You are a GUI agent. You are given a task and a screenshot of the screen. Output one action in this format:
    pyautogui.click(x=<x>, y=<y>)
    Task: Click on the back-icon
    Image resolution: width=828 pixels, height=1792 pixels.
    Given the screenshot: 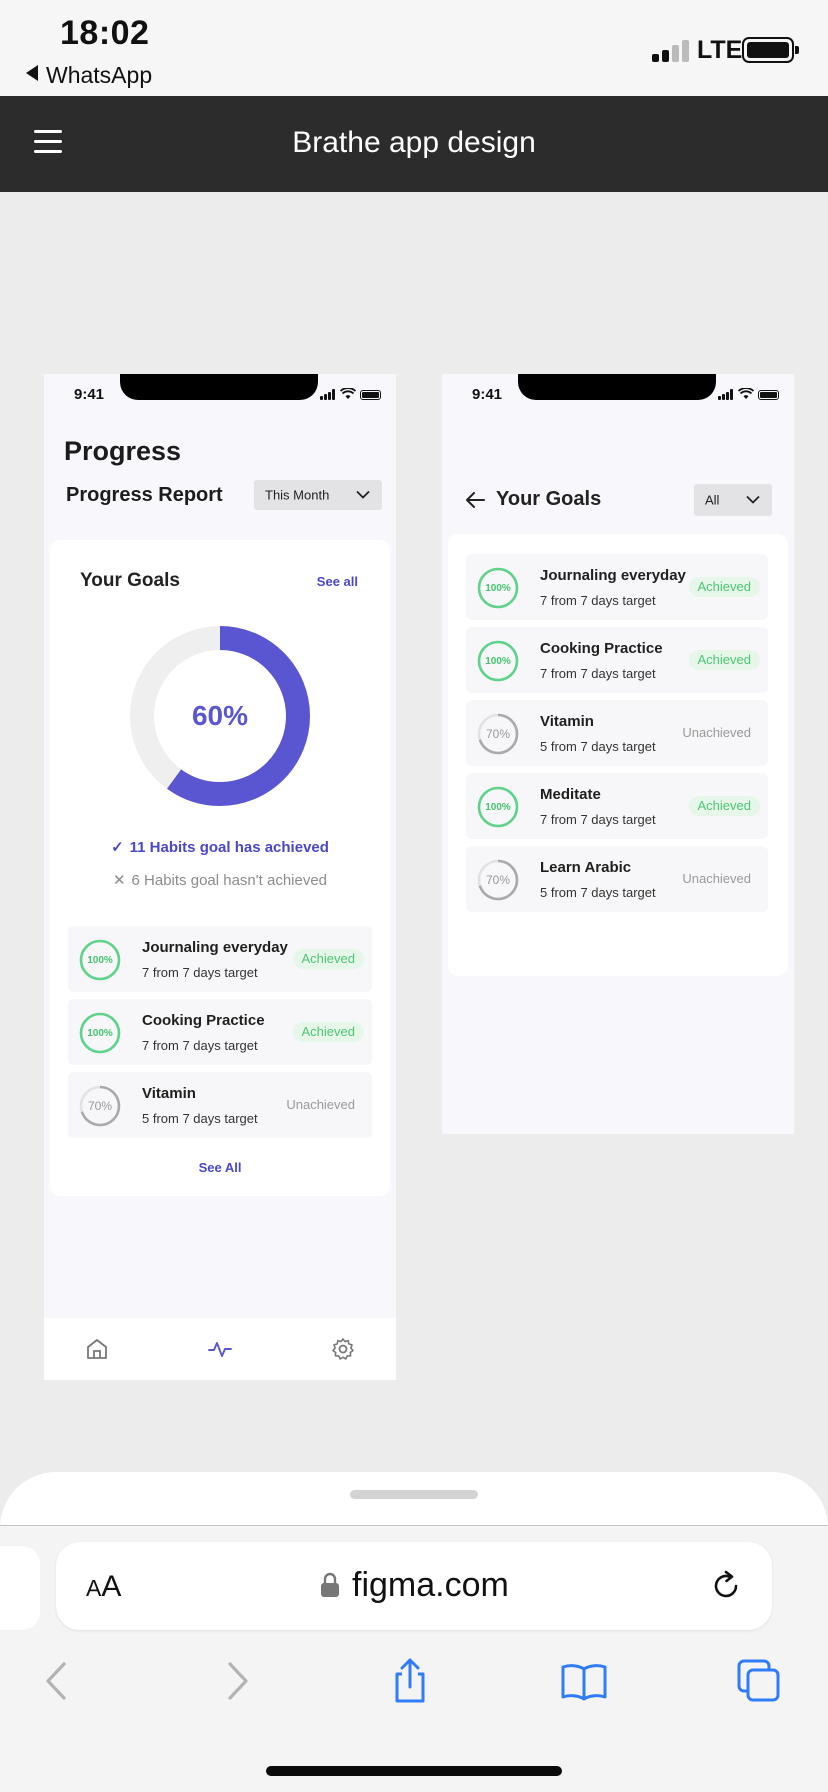 What is the action you would take?
    pyautogui.click(x=57, y=1681)
    